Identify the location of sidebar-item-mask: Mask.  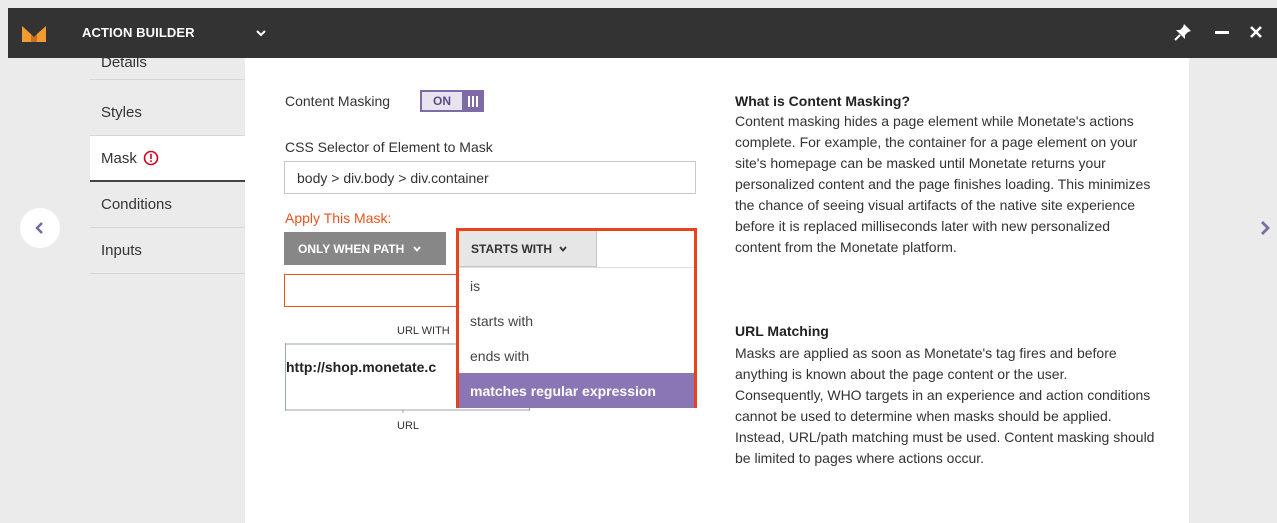
(167, 159).